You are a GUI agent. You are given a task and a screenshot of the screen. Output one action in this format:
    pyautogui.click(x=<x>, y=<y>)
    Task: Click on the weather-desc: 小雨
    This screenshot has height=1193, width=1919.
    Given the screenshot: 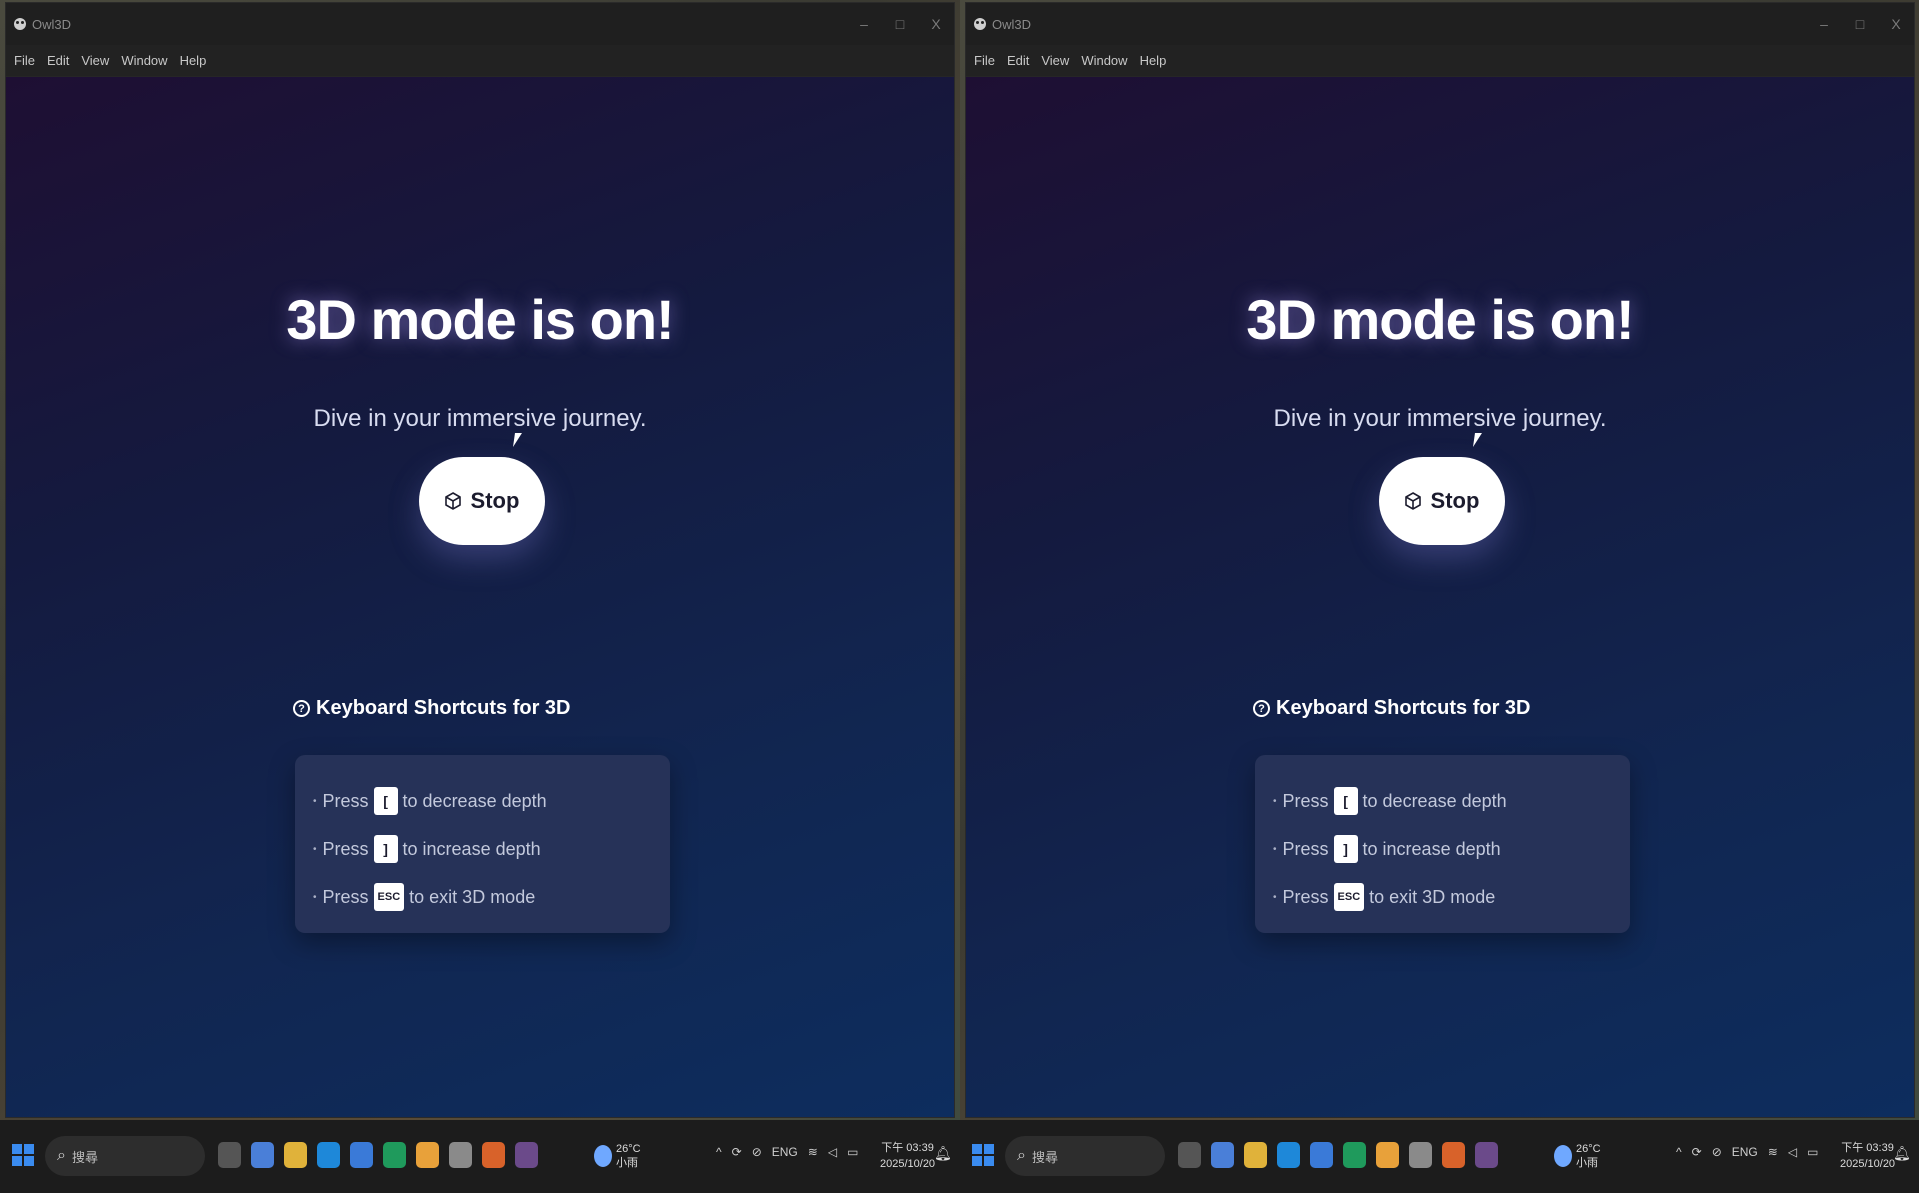 What is the action you would take?
    pyautogui.click(x=627, y=1163)
    